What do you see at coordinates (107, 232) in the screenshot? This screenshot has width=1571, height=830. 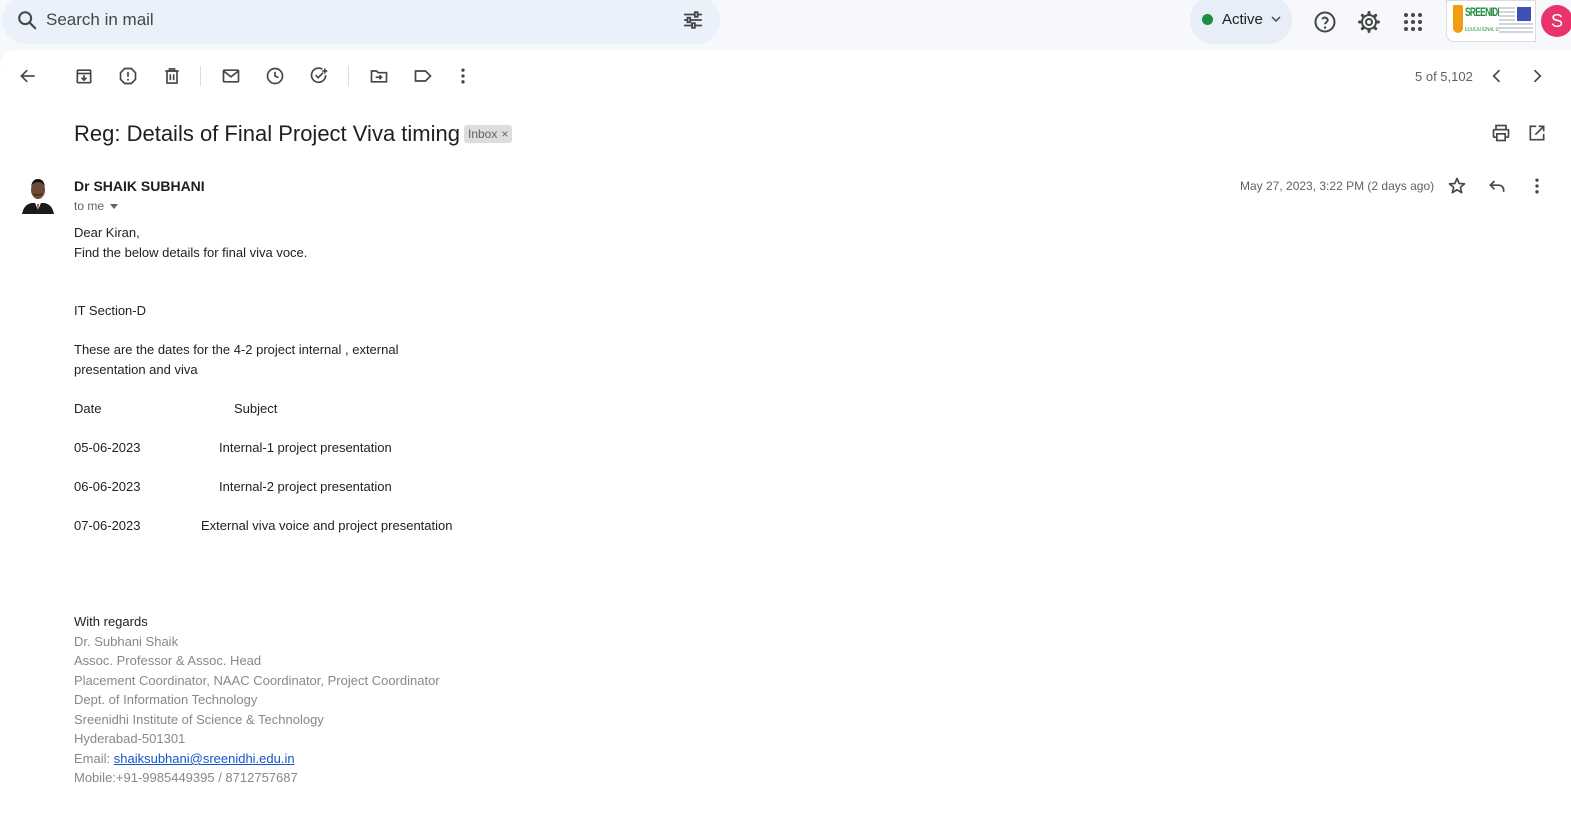 I see `greeting: Dear Kiran,` at bounding box center [107, 232].